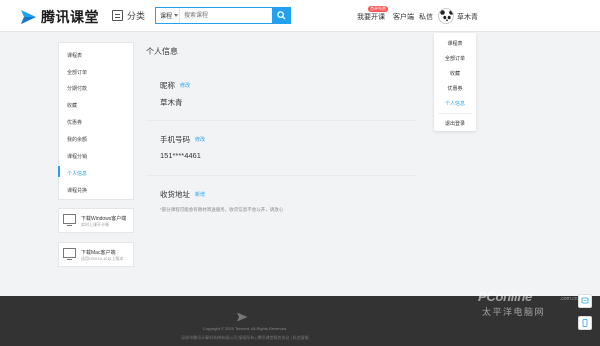 This screenshot has height=346, width=600. What do you see at coordinates (200, 194) in the screenshot?
I see `address-add-link: 新增` at bounding box center [200, 194].